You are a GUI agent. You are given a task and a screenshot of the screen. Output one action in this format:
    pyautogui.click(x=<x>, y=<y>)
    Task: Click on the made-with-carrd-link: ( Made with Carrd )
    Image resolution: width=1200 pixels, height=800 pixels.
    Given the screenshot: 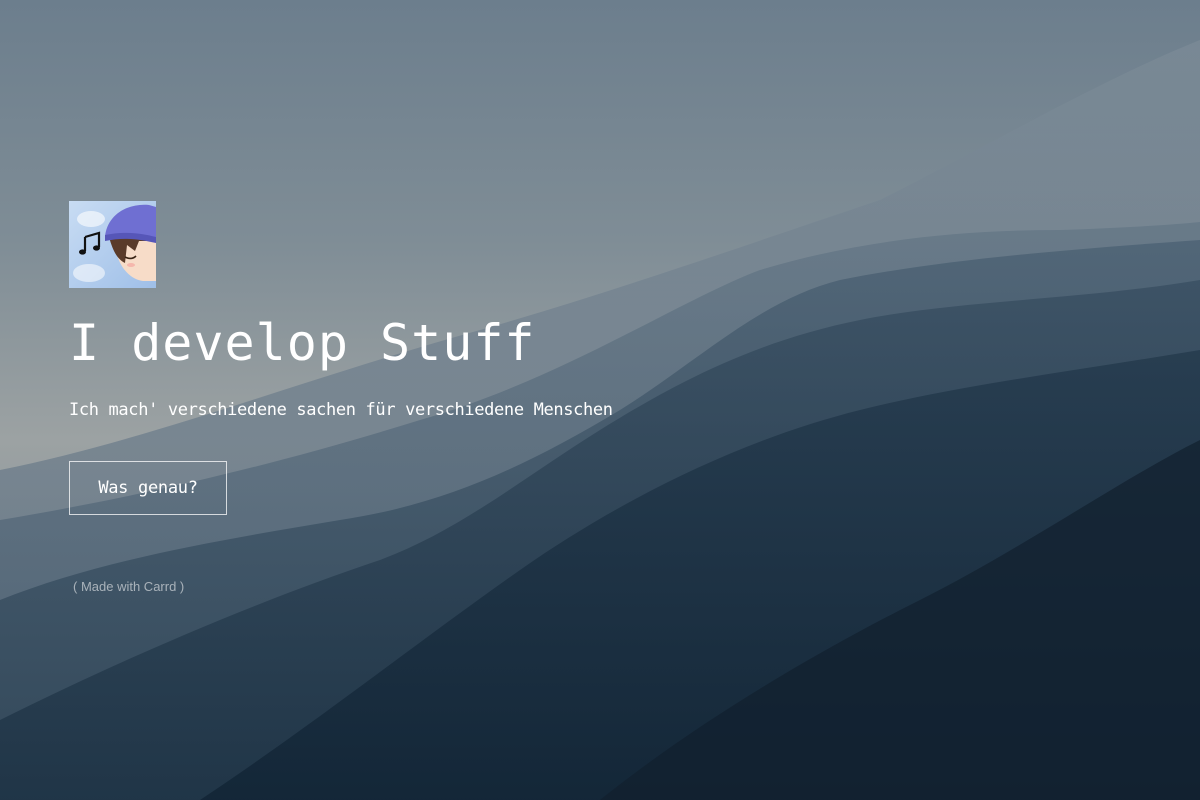 What is the action you would take?
    pyautogui.click(x=128, y=586)
    